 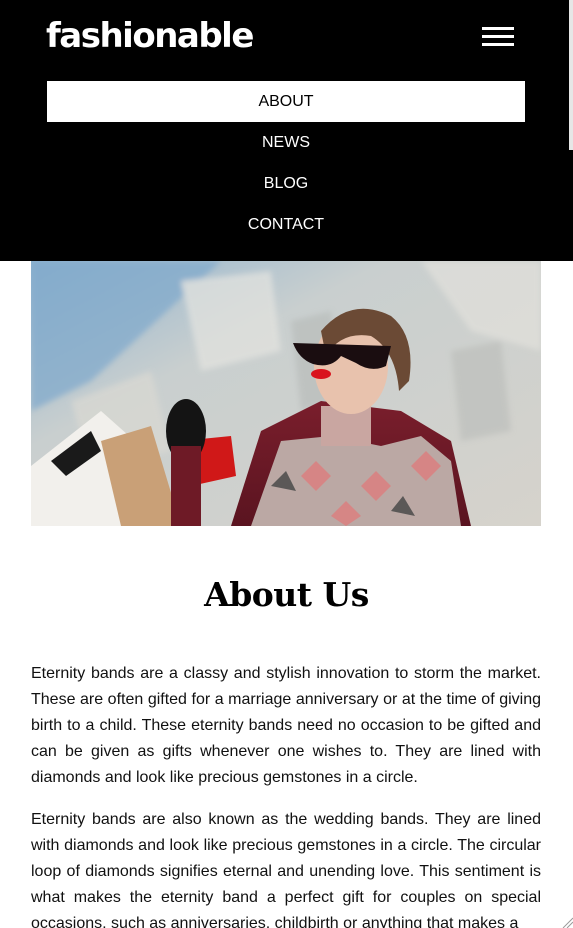 I want to click on page-title: About Us, so click(x=286, y=594).